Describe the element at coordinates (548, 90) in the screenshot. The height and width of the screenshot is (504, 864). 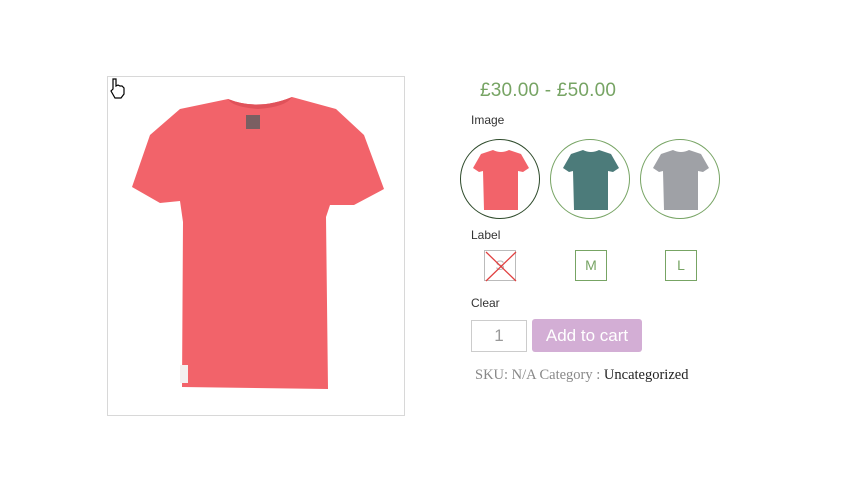
I see `price-range: £30.00 - £50.00` at that location.